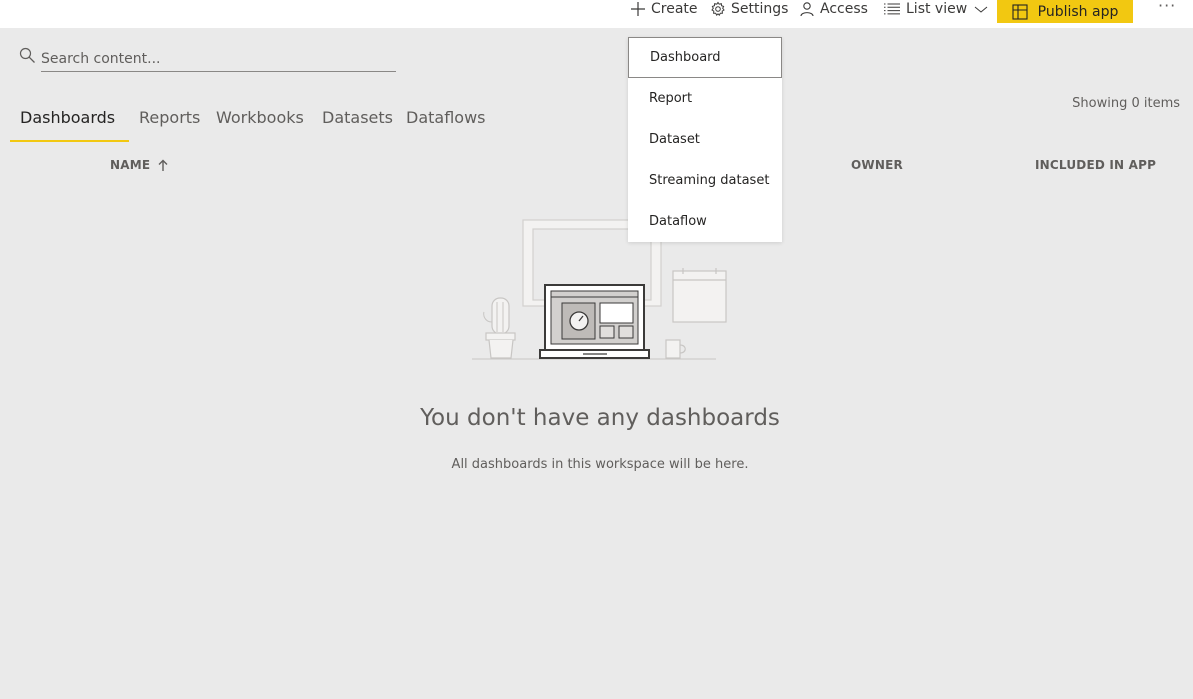  Describe the element at coordinates (705, 221) in the screenshot. I see `menu-item-dataflow: Dataflow` at that location.